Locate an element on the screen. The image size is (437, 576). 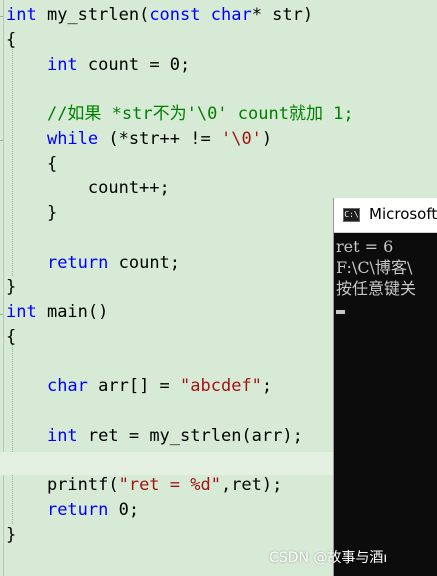
code-token: arr[] = is located at coordinates (134, 386).